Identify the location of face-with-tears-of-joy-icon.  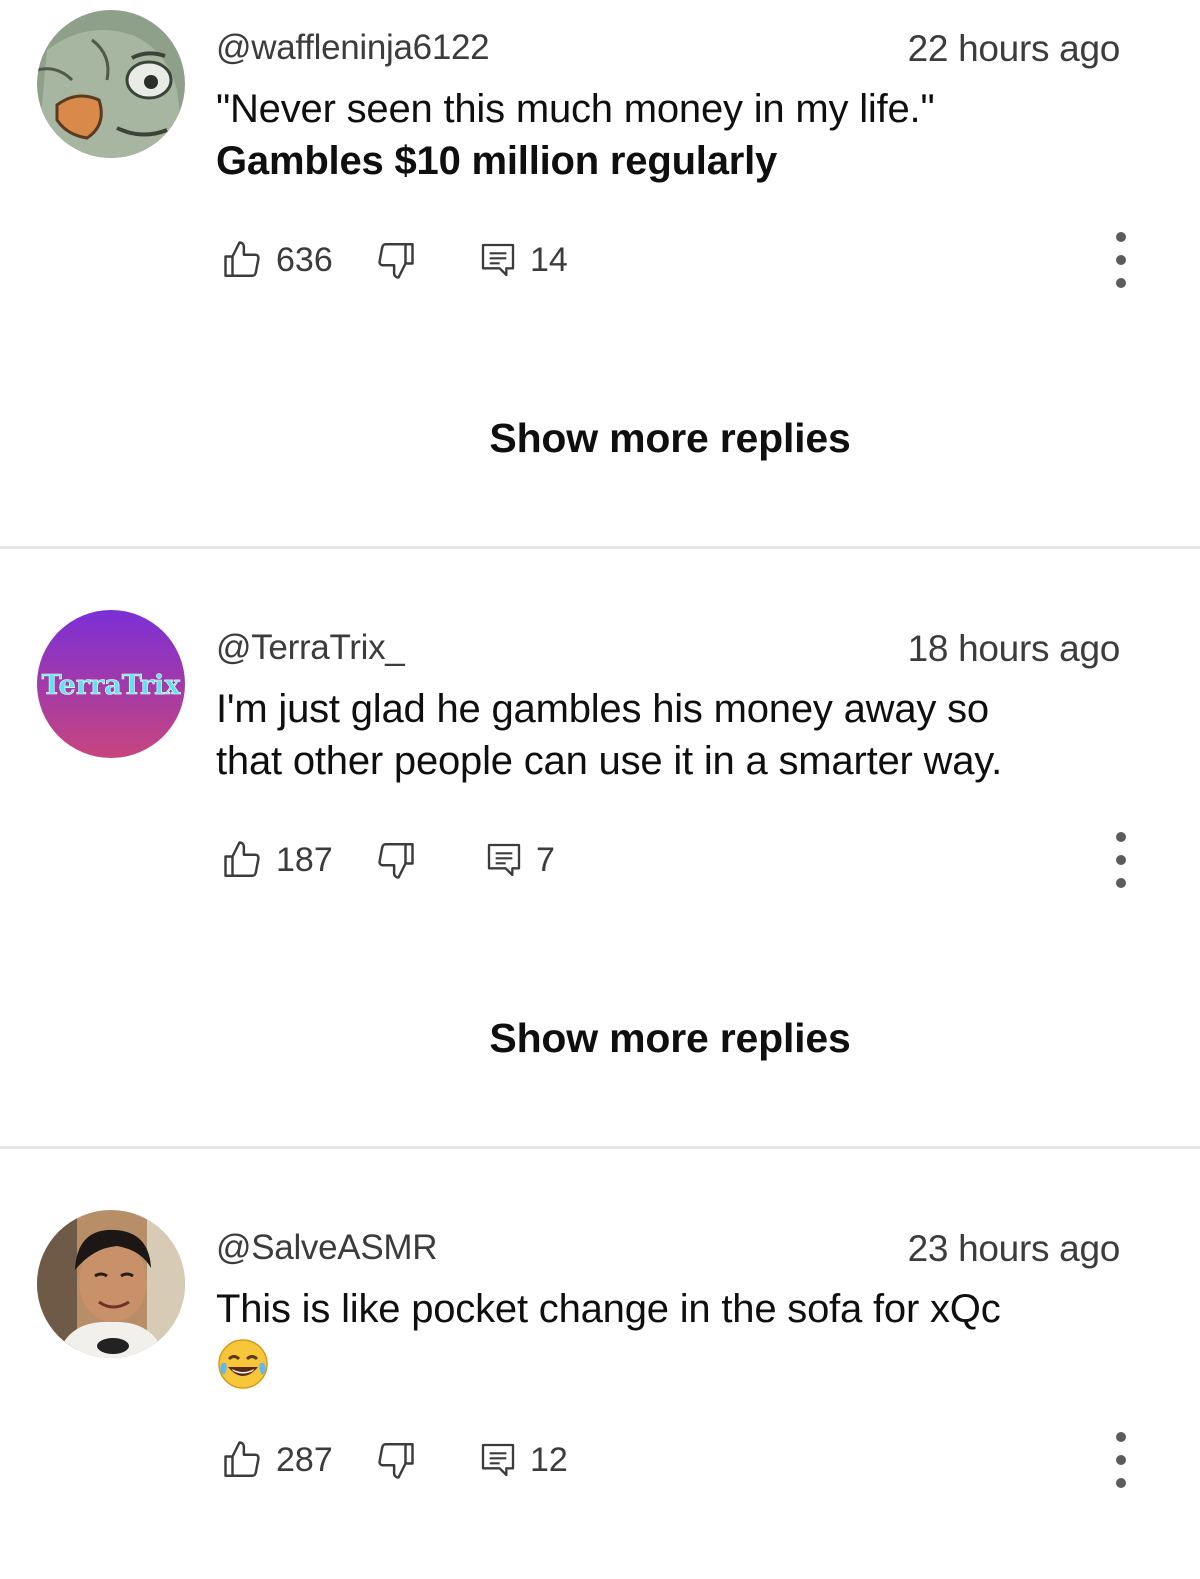
(243, 1364).